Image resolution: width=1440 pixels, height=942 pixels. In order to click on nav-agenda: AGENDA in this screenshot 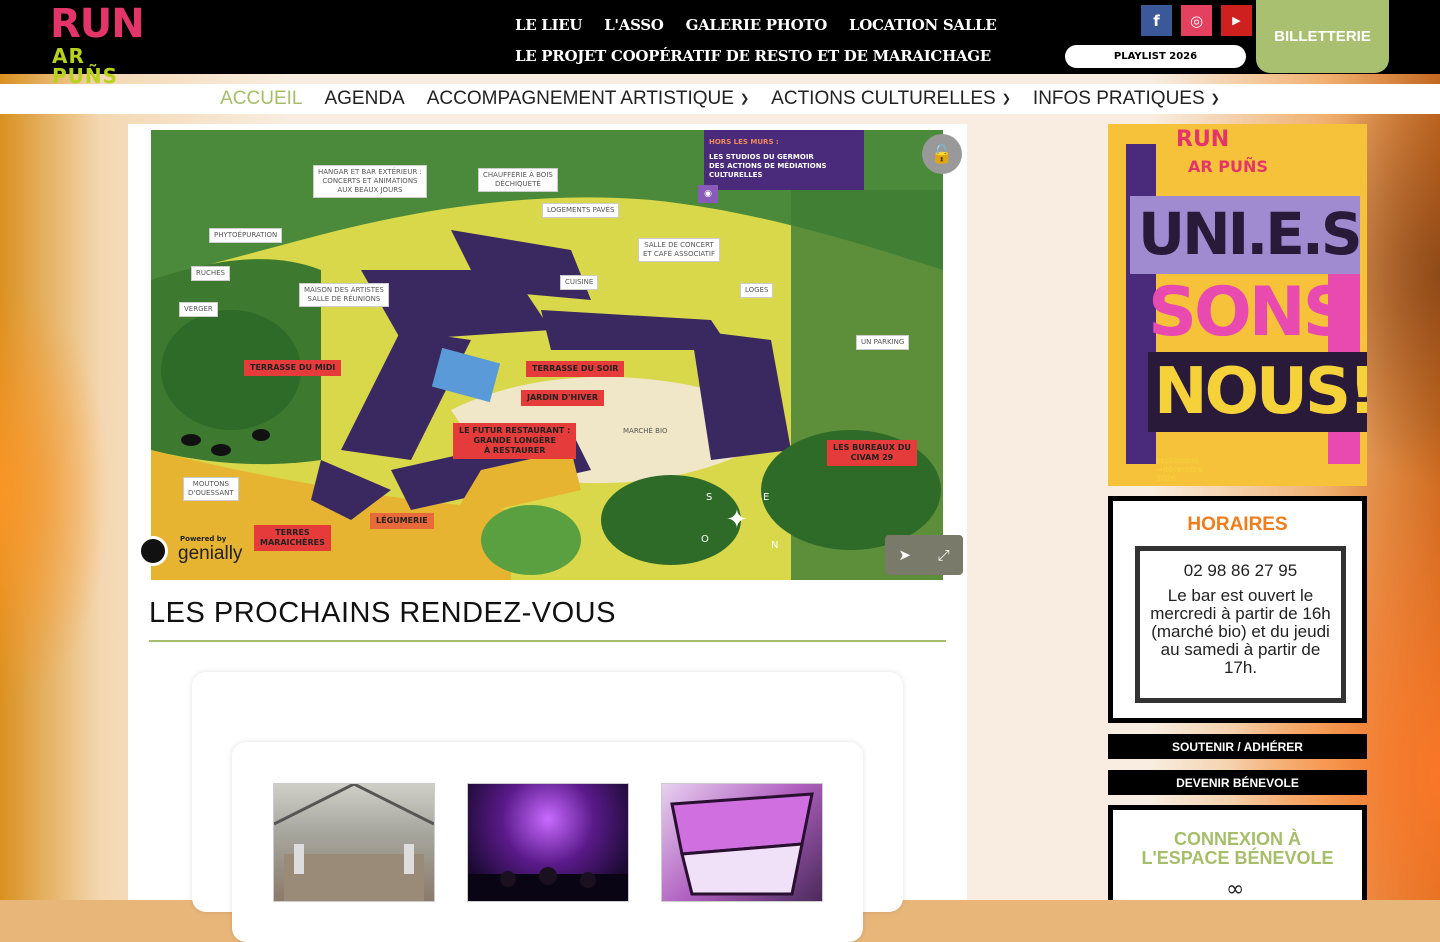, I will do `click(364, 99)`.